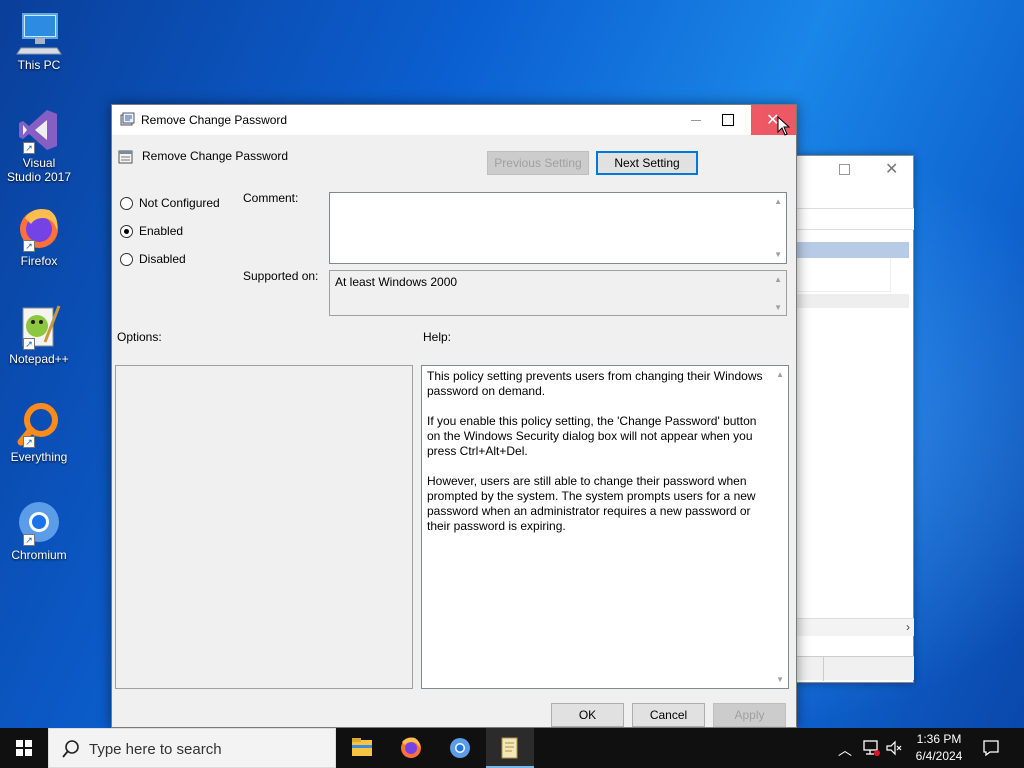  What do you see at coordinates (855, 219) in the screenshot?
I see `background-window-toolbar` at bounding box center [855, 219].